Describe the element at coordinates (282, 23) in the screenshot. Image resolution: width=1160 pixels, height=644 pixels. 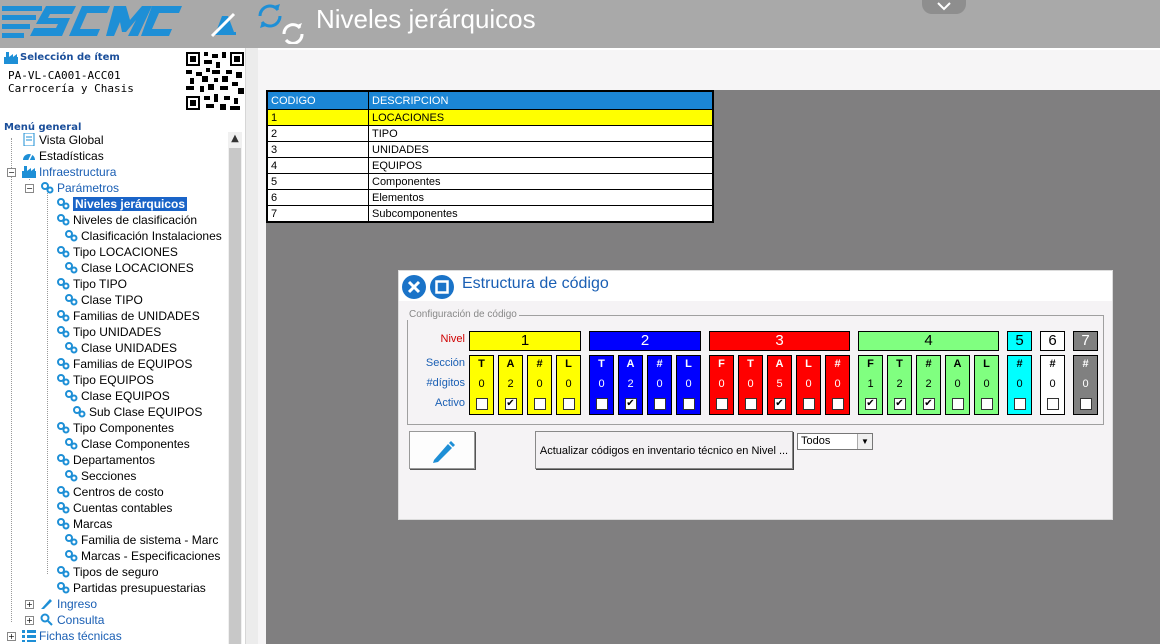
I see `sync-icon` at that location.